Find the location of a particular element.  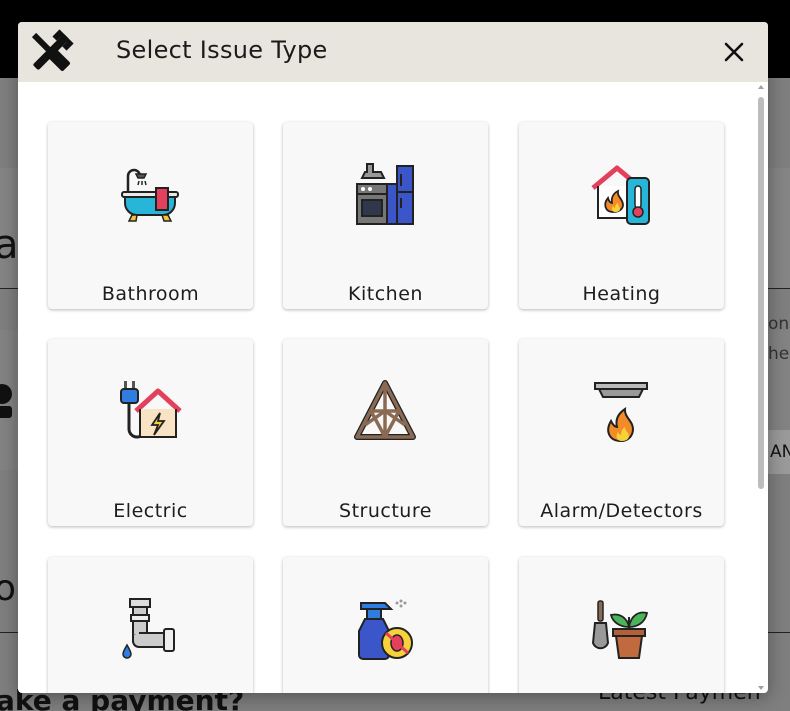

issue-card-label: Heating is located at coordinates (621, 294).